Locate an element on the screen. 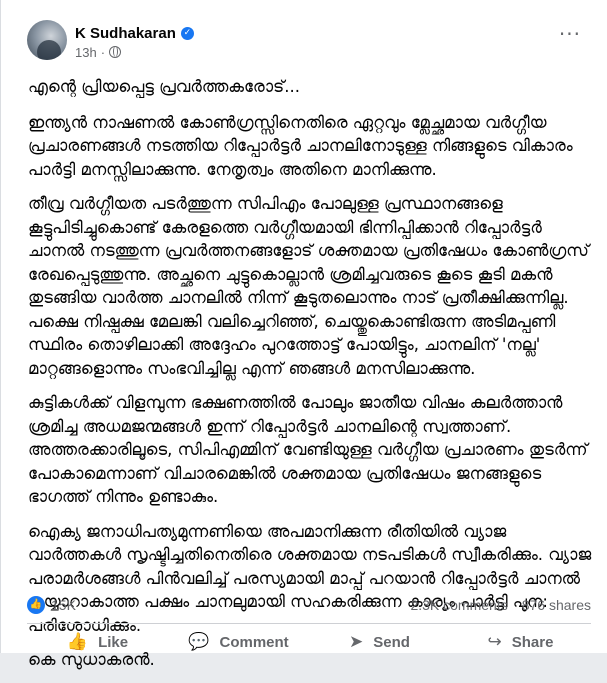 The image size is (607, 683). send-button: ➤ Send is located at coordinates (379, 642).